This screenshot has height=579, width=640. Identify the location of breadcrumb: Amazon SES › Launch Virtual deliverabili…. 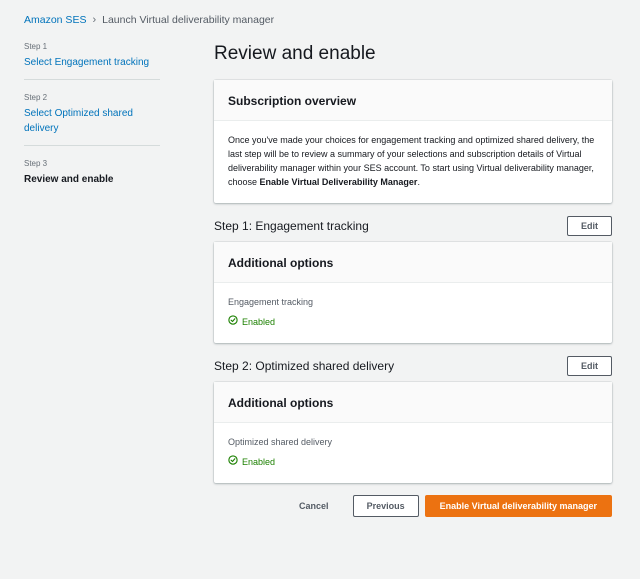
(149, 20).